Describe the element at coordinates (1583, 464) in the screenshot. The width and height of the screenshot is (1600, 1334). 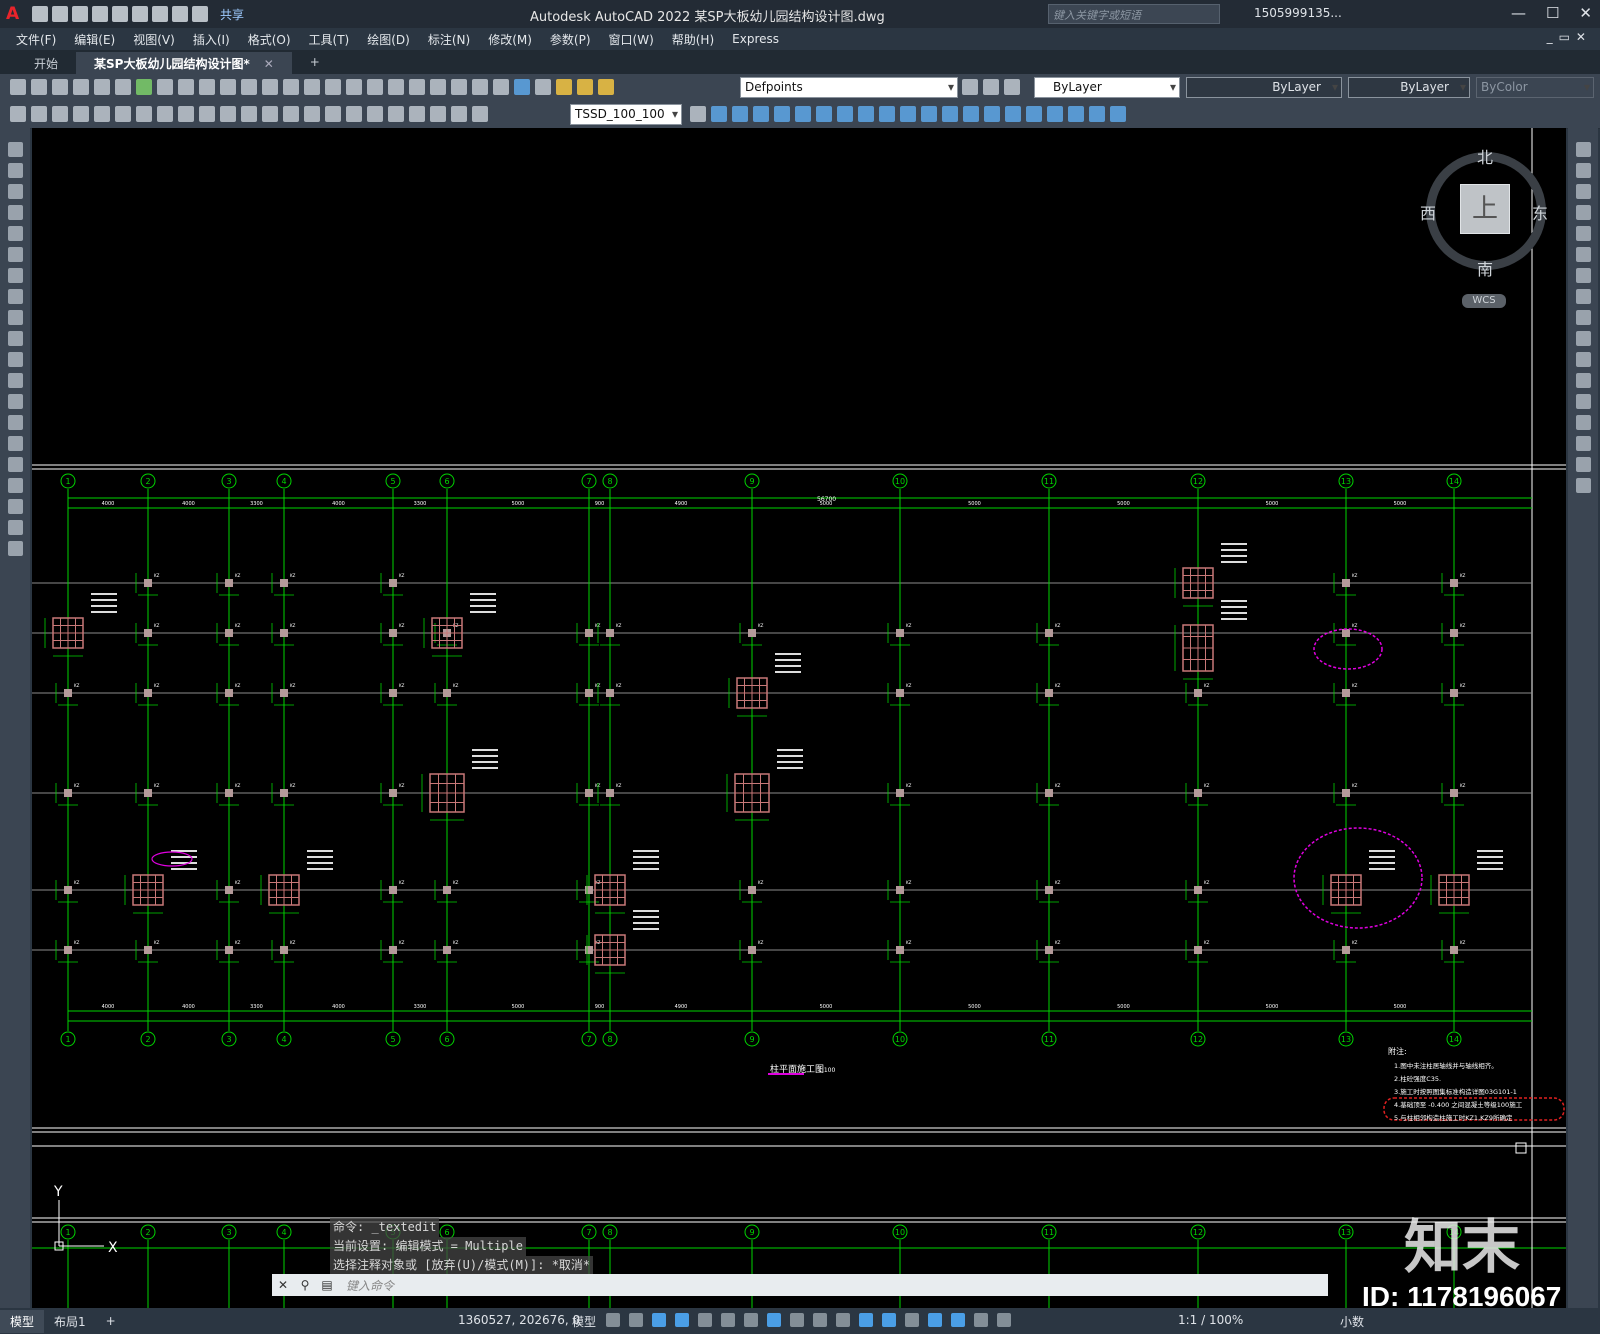
I see `blend-icon` at that location.